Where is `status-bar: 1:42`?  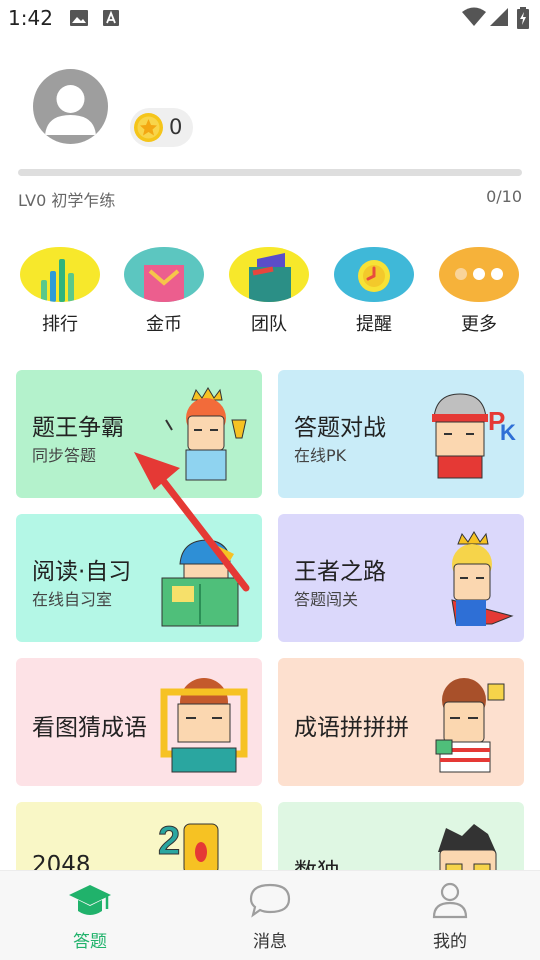 status-bar: 1:42 is located at coordinates (270, 18).